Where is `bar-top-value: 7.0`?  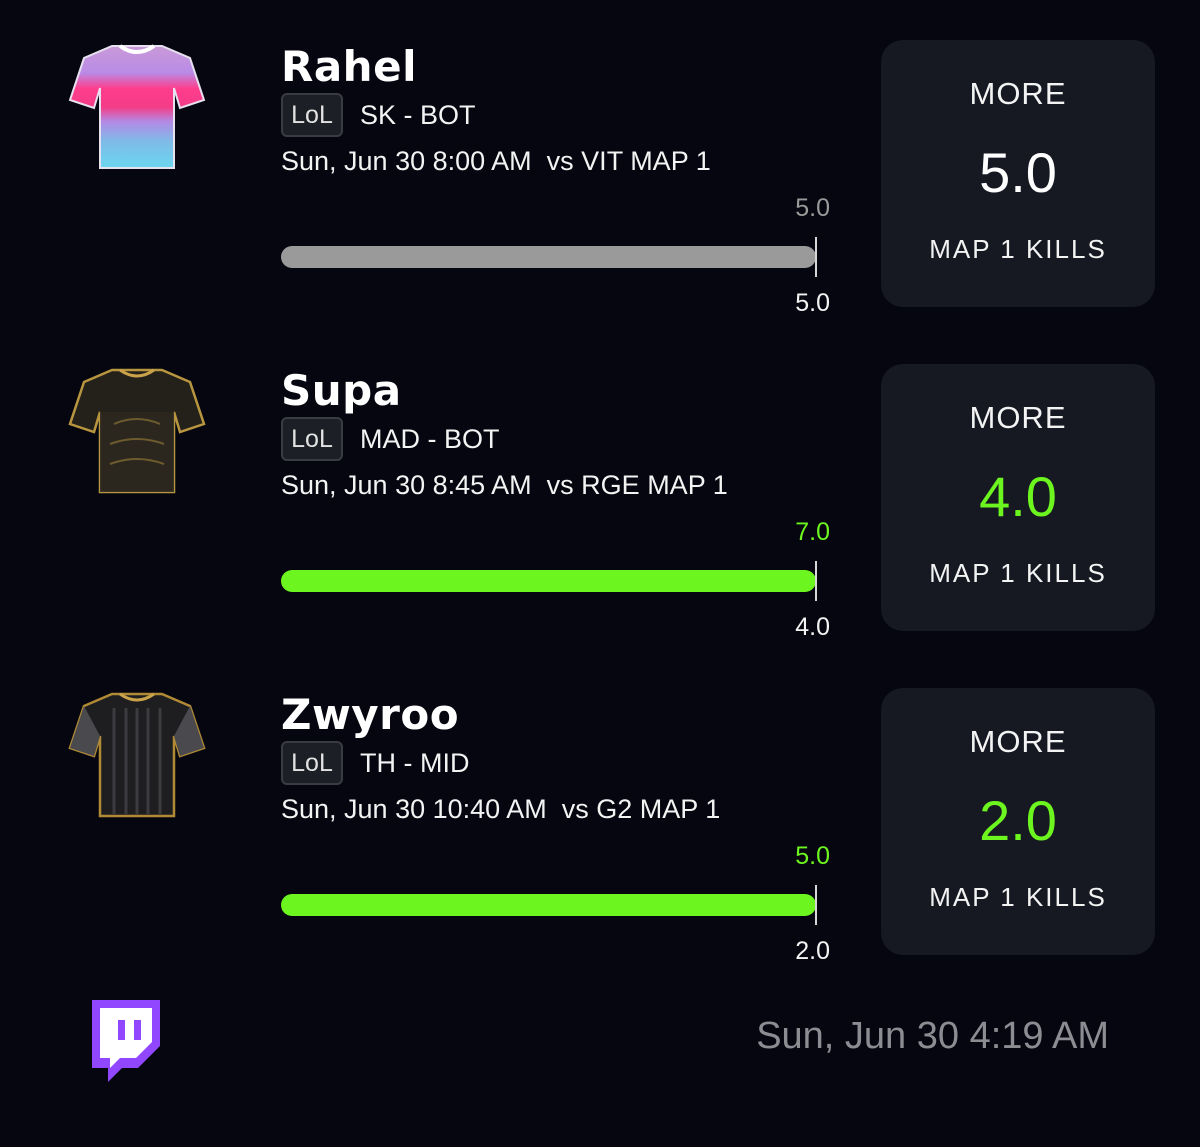
bar-top-value: 7.0 is located at coordinates (812, 532).